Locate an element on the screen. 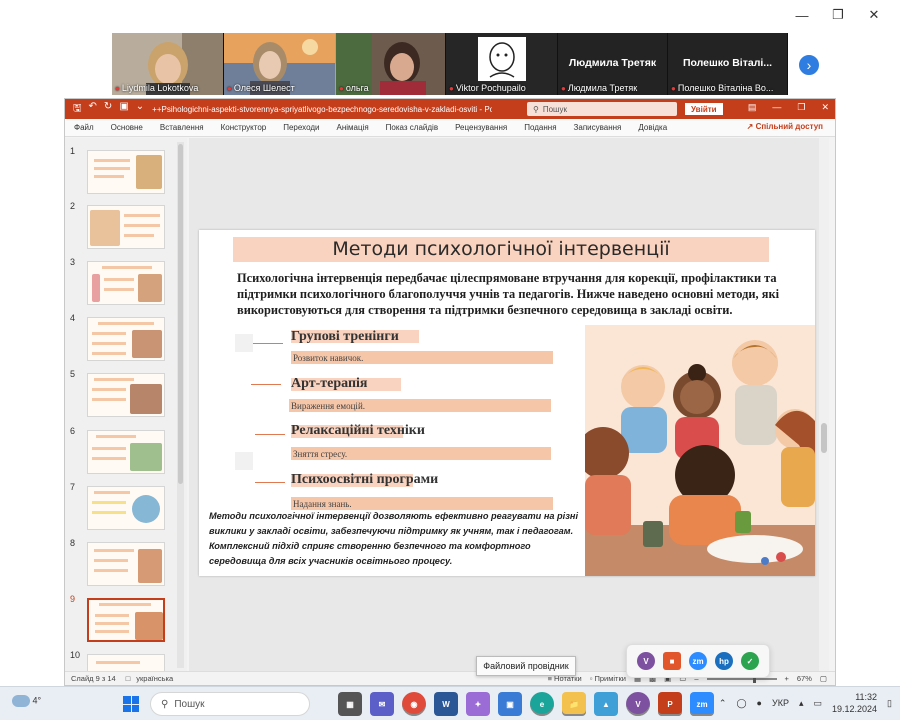  undo-icon: ↶ is located at coordinates (93, 109).